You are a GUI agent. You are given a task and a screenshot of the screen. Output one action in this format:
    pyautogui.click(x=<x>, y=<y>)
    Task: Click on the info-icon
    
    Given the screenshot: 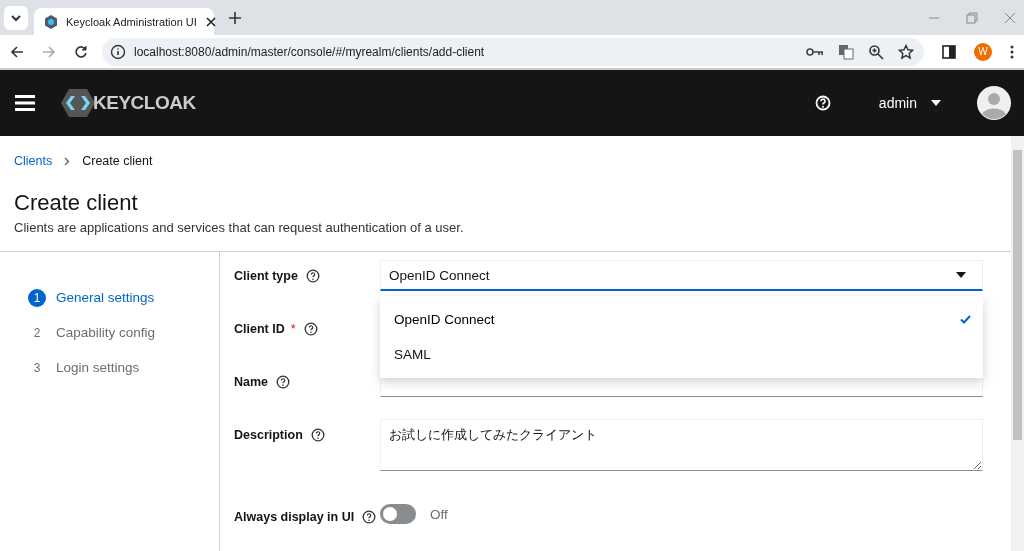 What is the action you would take?
    pyautogui.click(x=118, y=51)
    